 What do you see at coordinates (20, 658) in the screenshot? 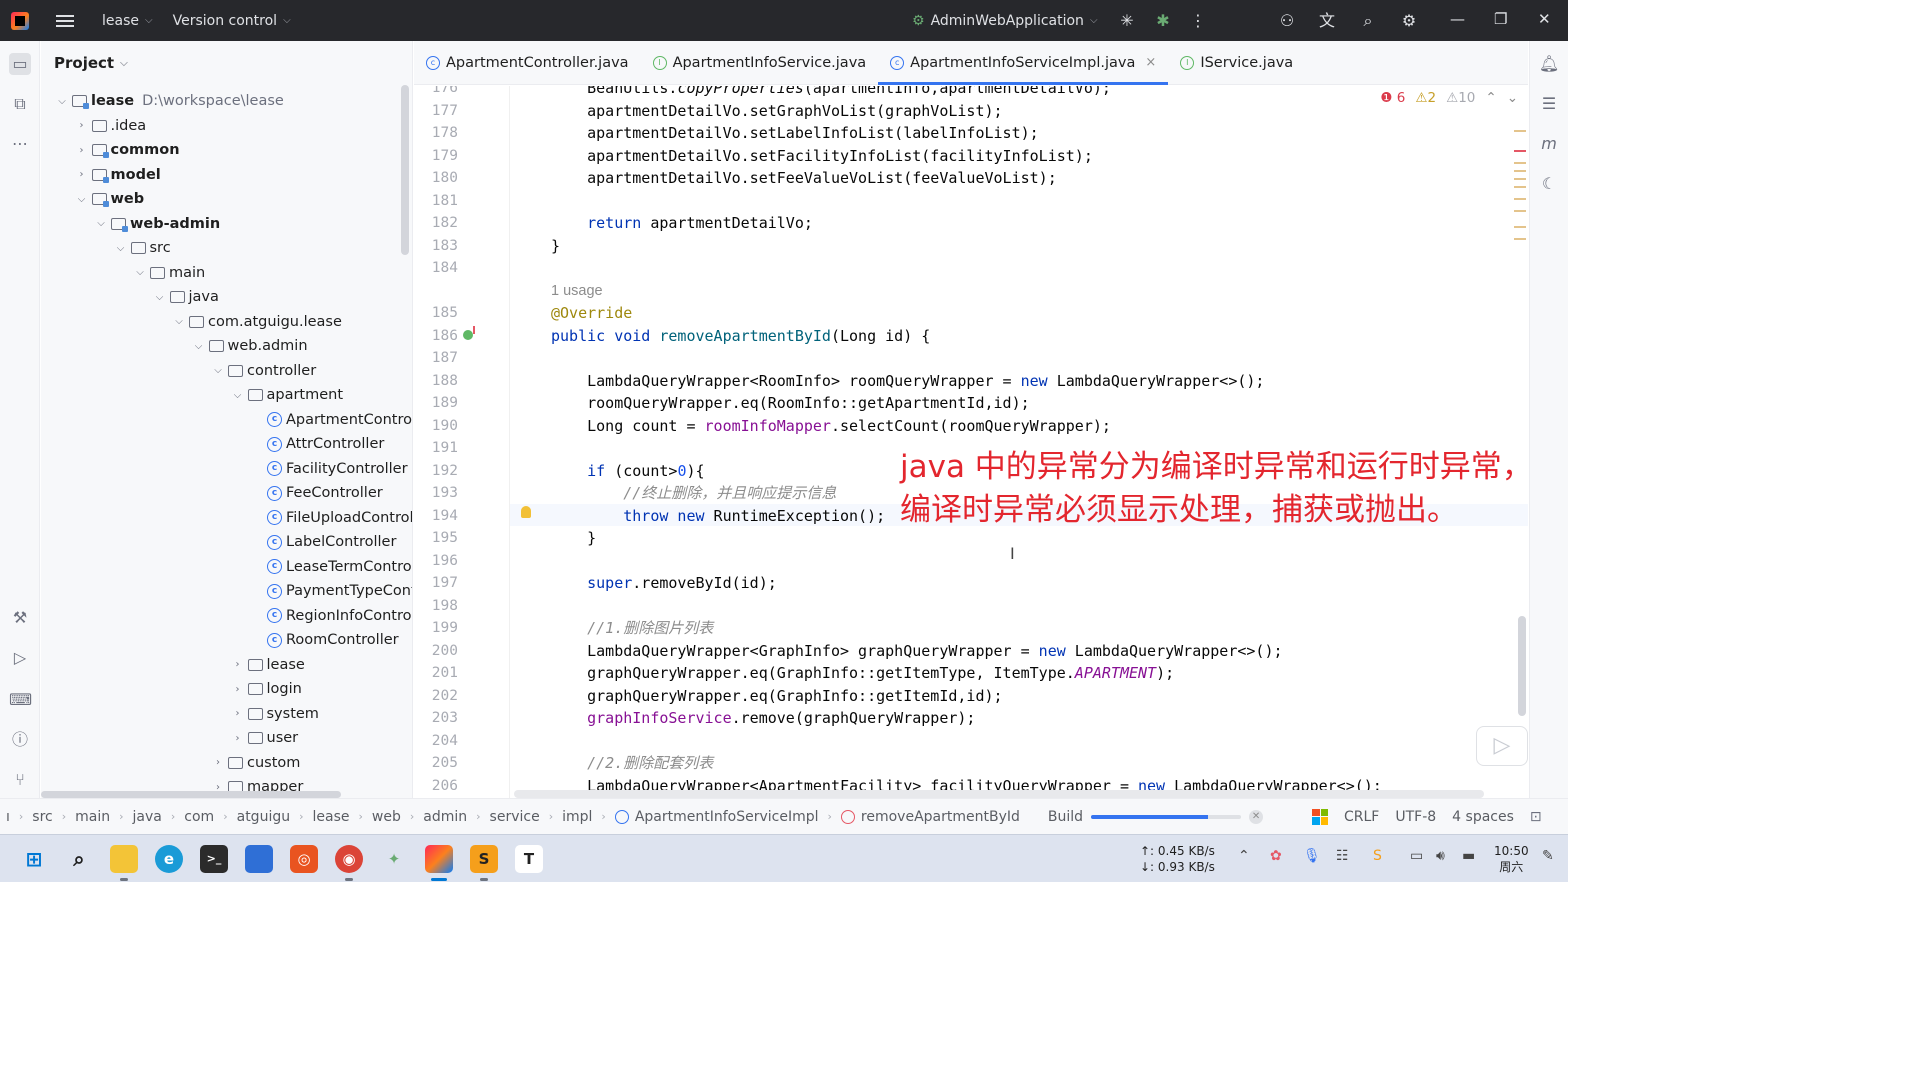
I see `services-icon: ▷` at bounding box center [20, 658].